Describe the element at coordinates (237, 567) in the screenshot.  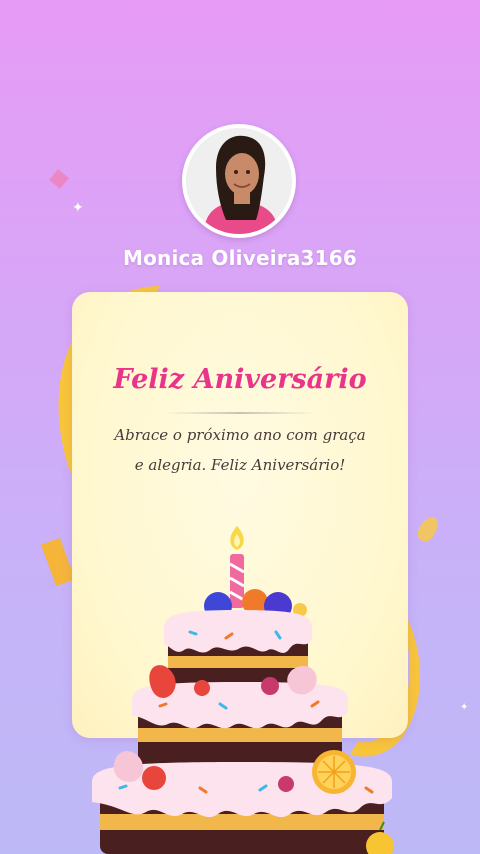
I see `candle-icon` at that location.